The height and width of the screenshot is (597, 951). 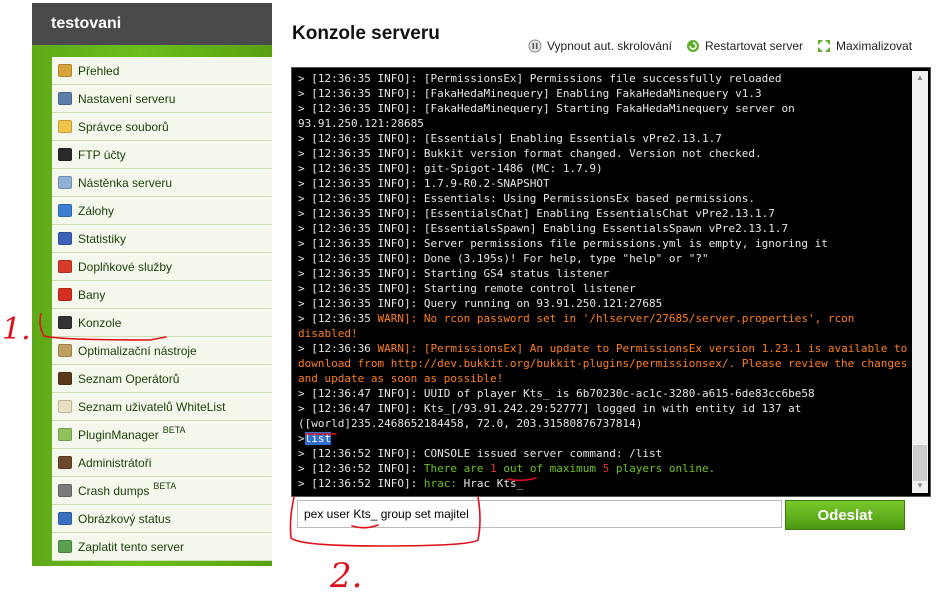 I want to click on annotation-mark-2: 2., so click(x=346, y=576).